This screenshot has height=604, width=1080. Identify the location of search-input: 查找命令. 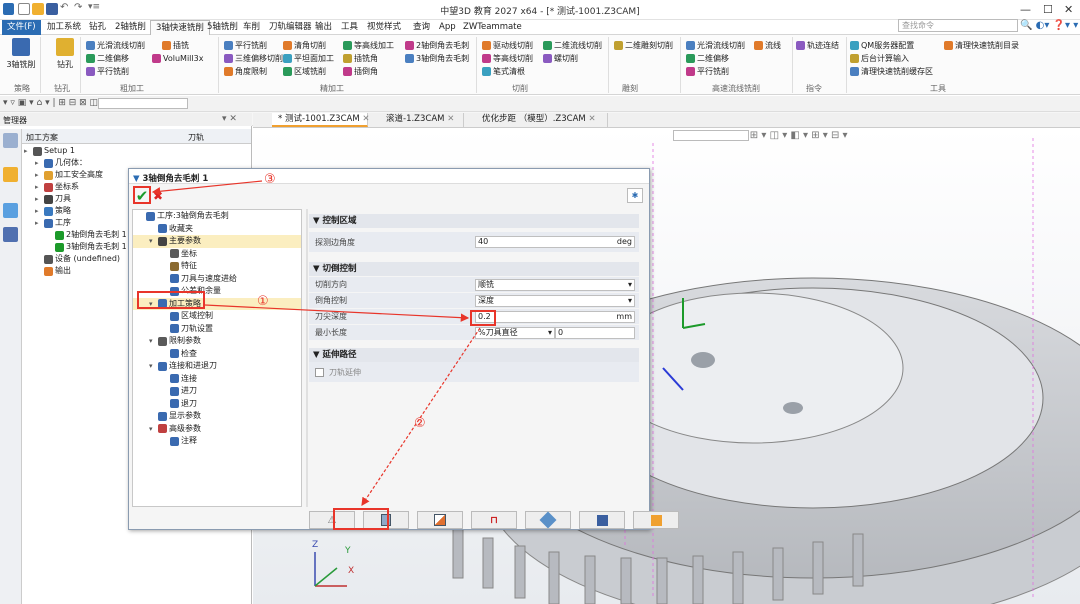
(958, 25).